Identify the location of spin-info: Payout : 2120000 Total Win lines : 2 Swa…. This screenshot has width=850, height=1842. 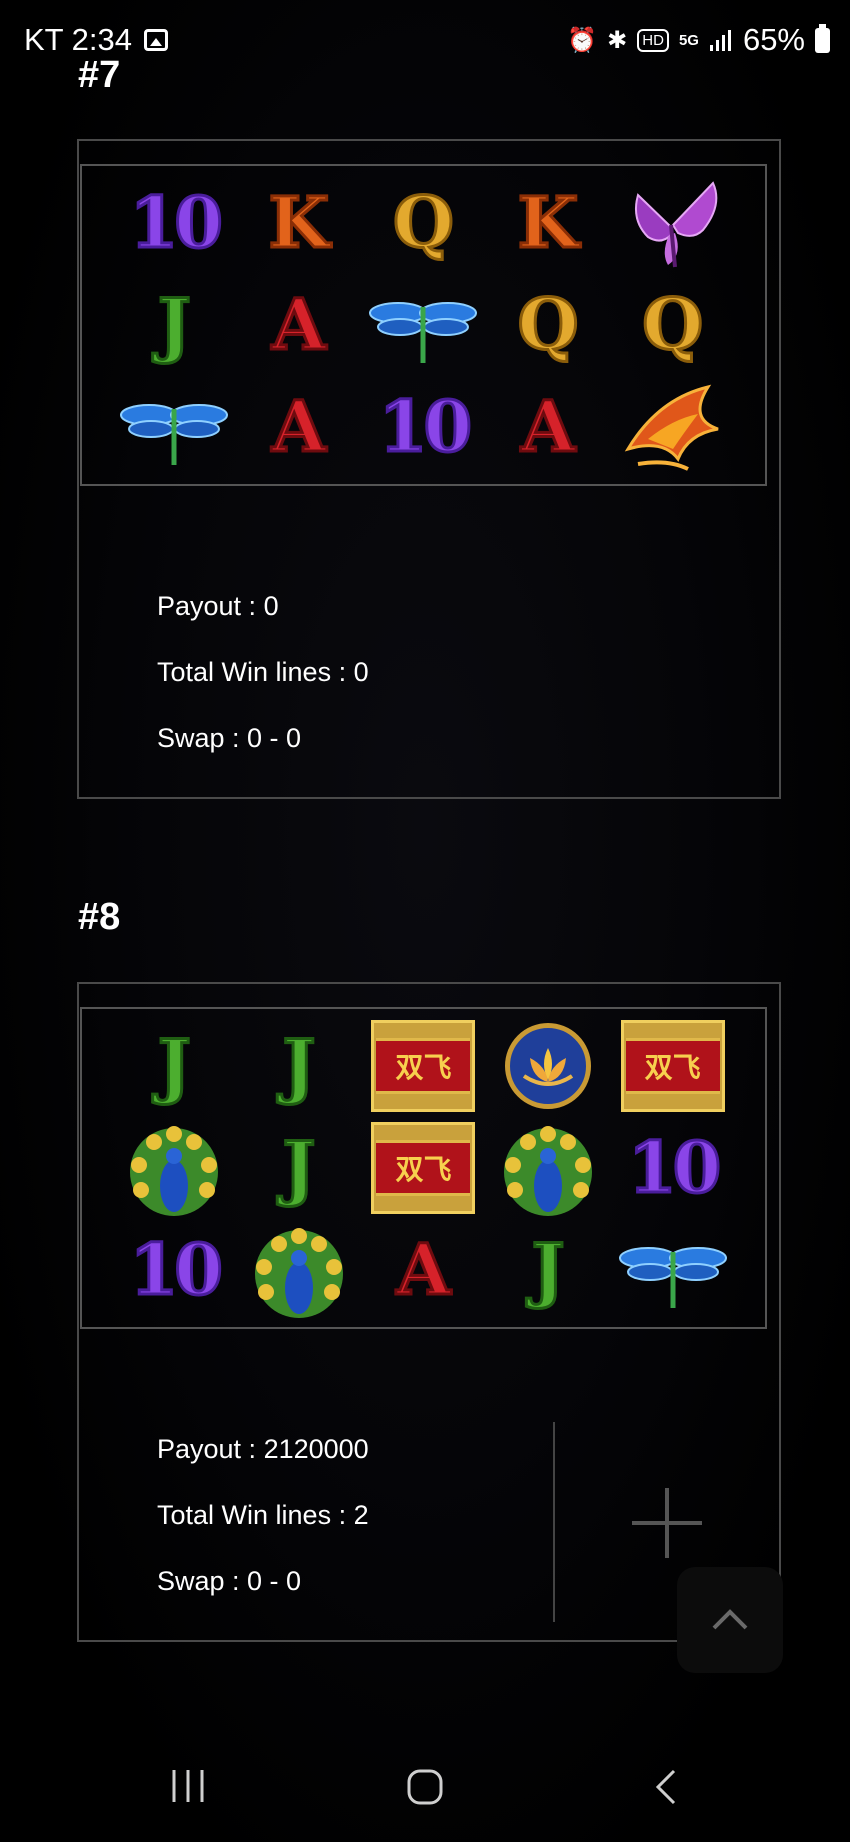
(263, 1515).